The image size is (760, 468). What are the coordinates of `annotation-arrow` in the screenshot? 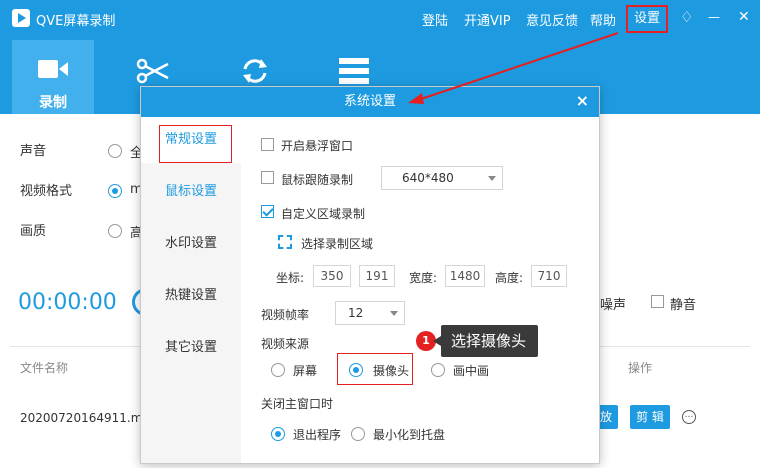 It's located at (513, 68).